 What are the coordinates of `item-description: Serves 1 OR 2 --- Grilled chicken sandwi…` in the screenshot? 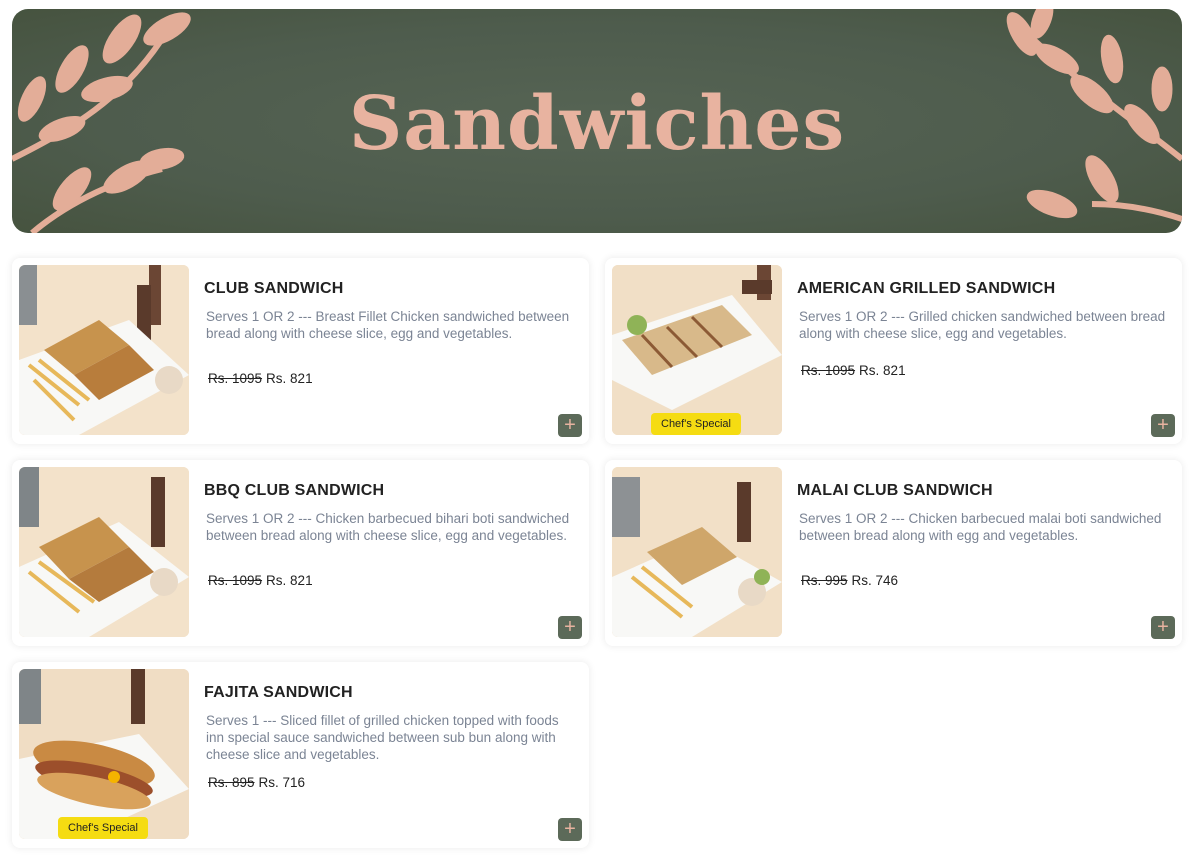 It's located at (982, 325).